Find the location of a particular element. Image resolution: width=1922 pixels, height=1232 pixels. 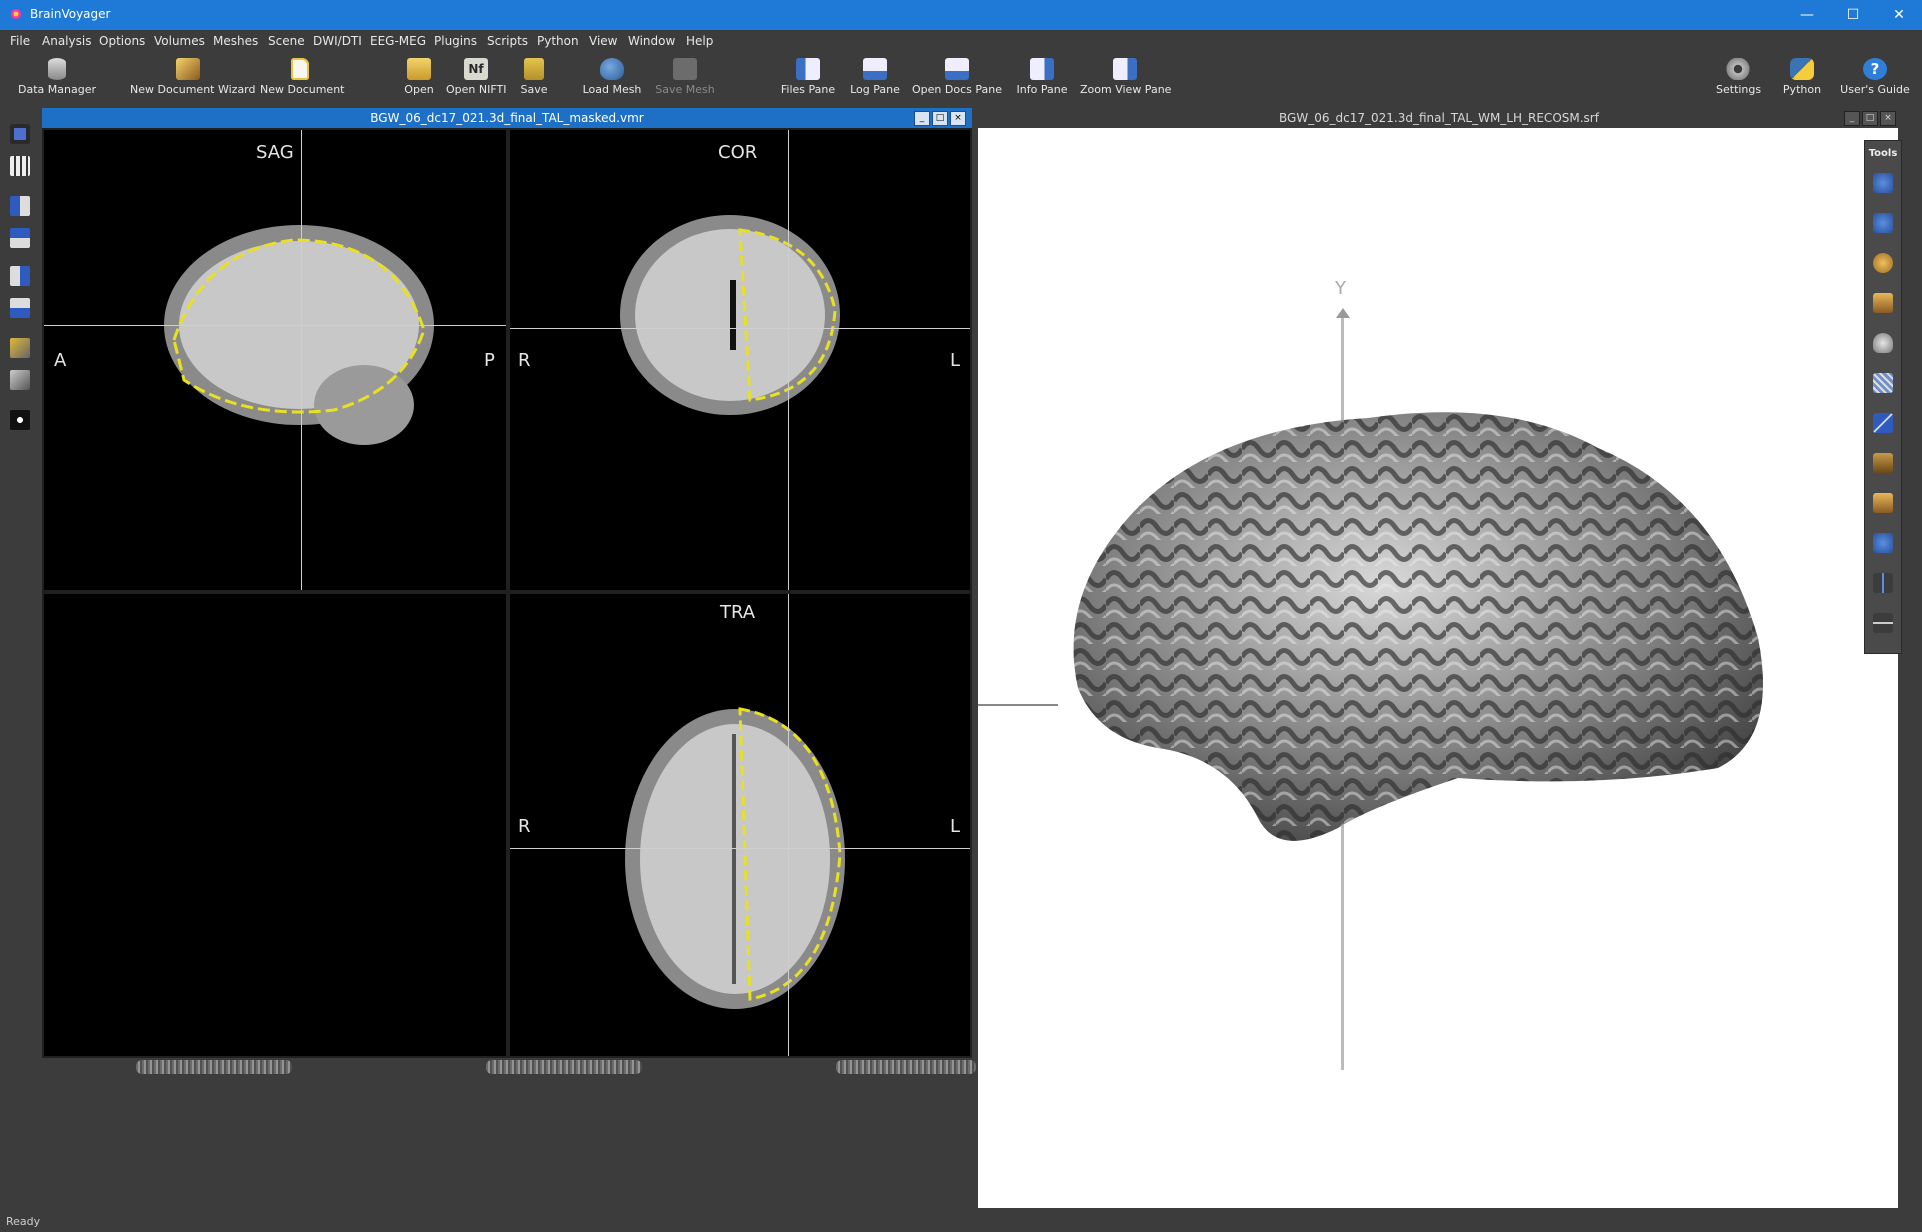

cor-right-label: R is located at coordinates (524, 360).